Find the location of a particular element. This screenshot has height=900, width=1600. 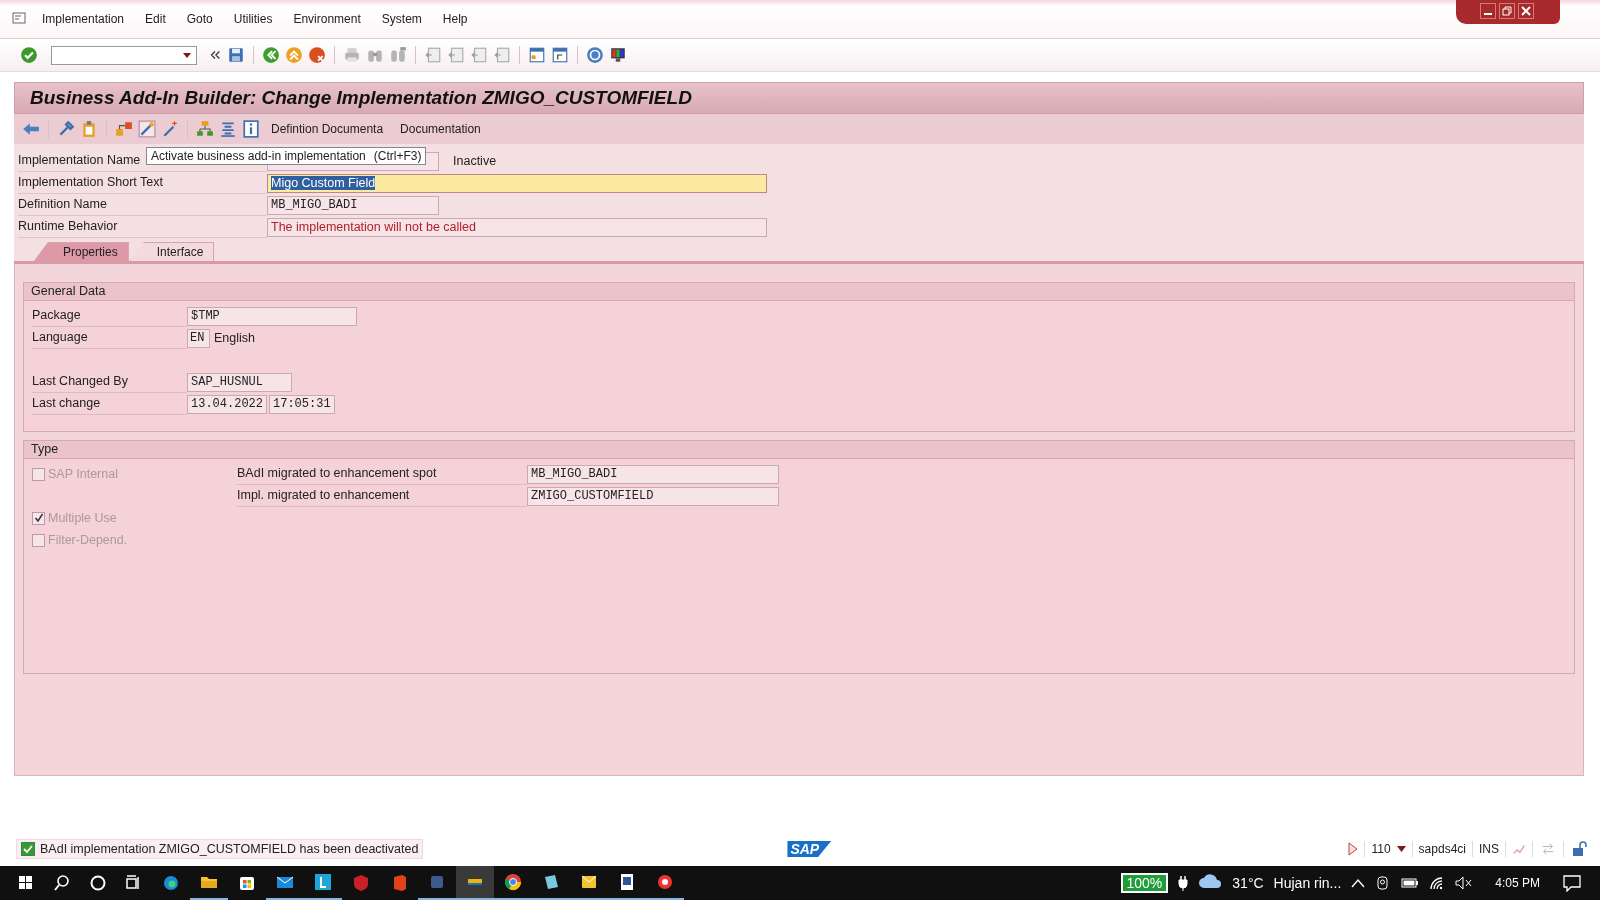

tooltip-text: Activate business add-in implementation is located at coordinates (258, 156).